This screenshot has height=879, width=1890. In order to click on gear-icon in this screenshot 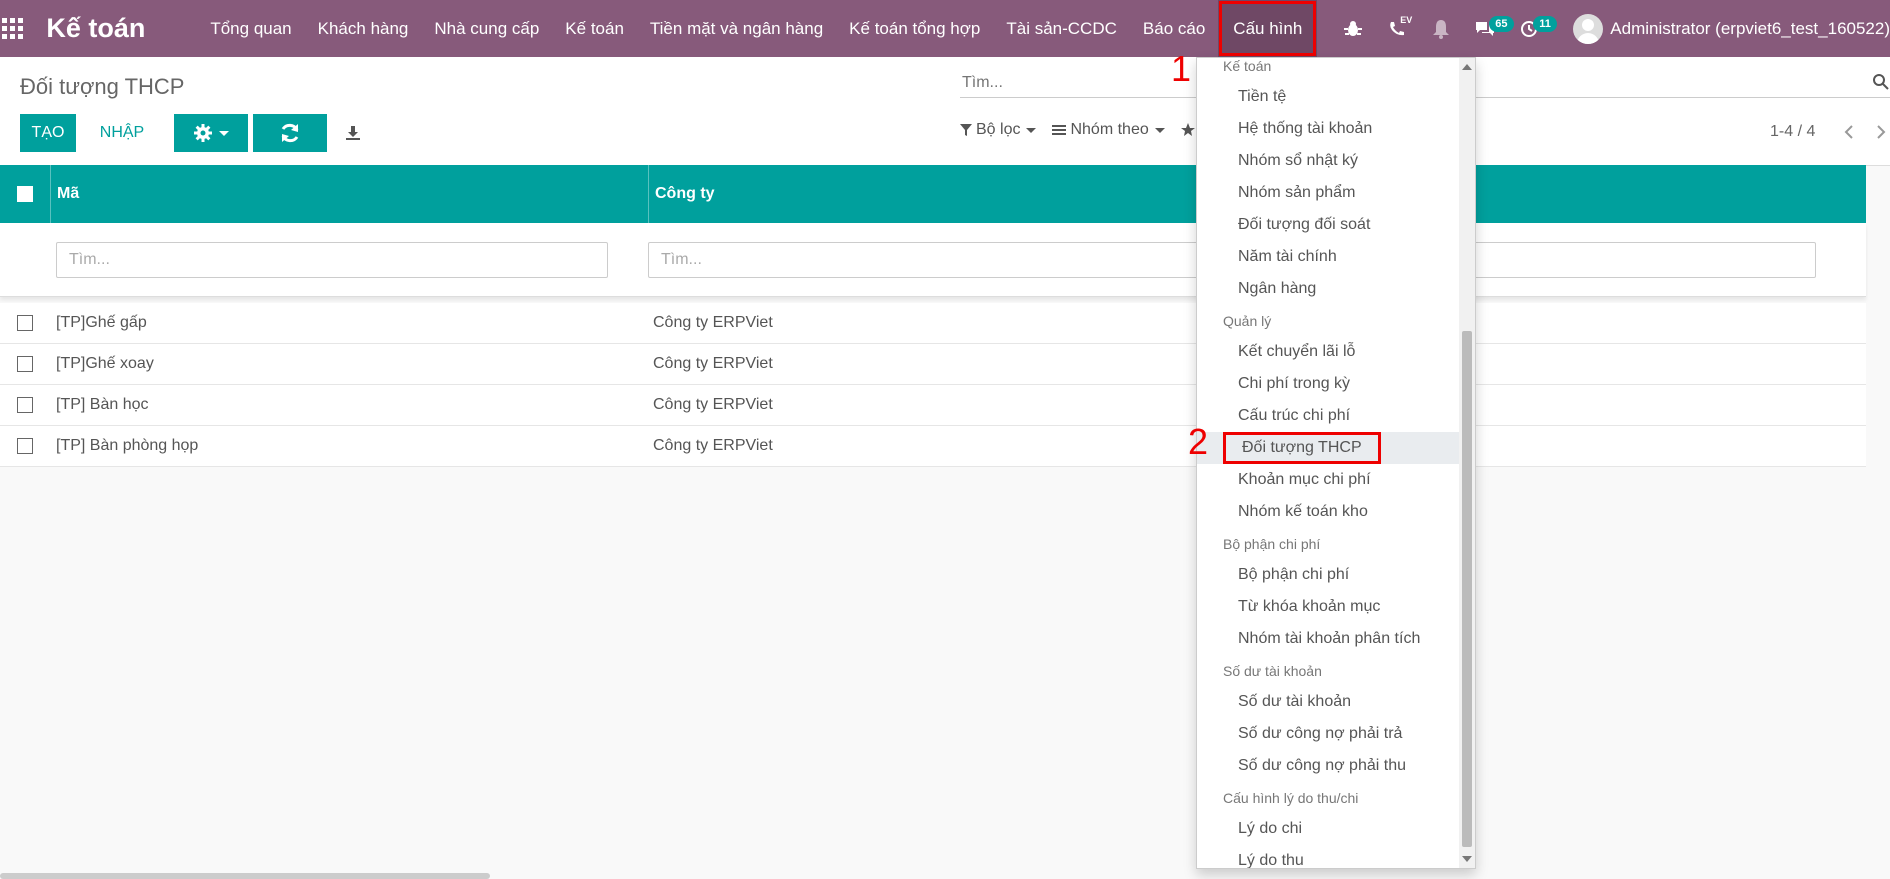, I will do `click(203, 133)`.